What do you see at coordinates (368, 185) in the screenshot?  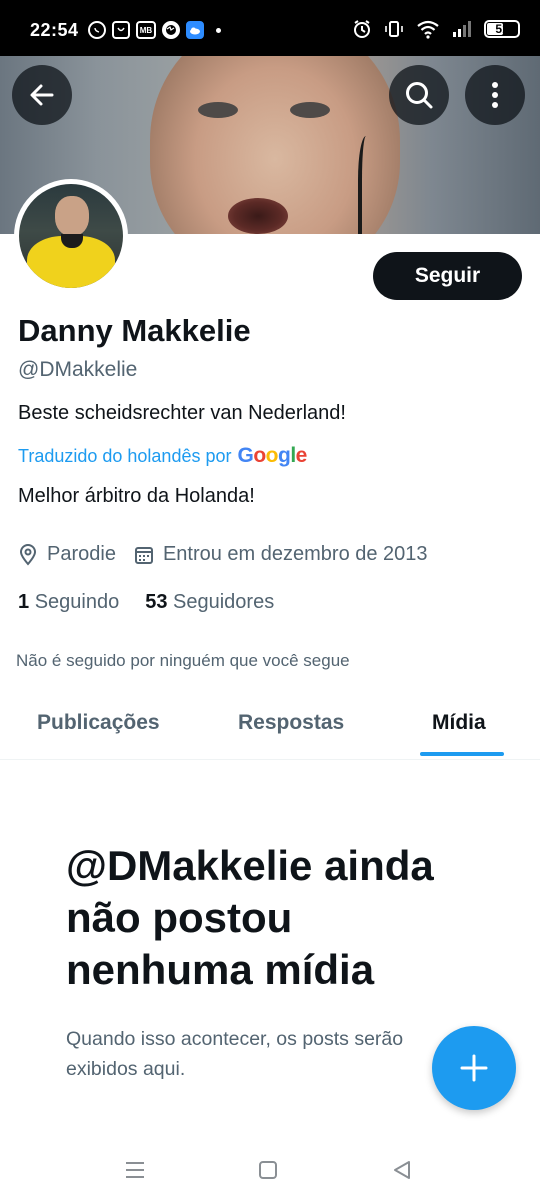 I see `banner-earpiece` at bounding box center [368, 185].